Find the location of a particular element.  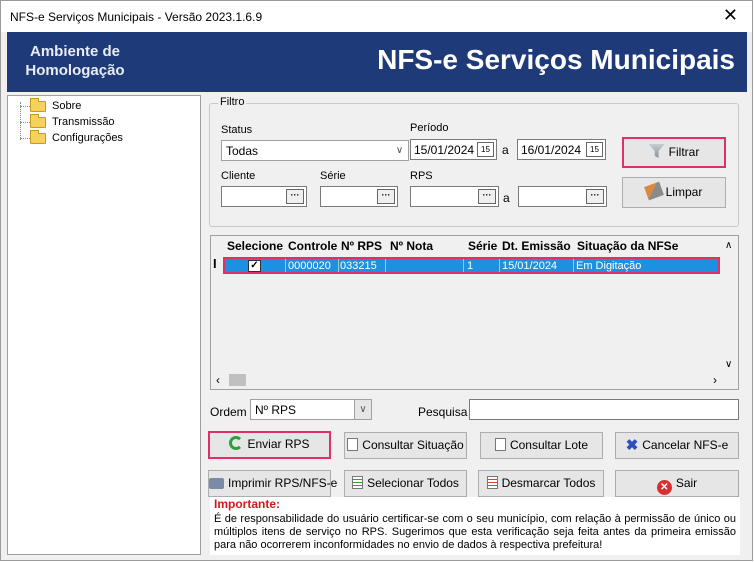

environment-line2: Homologação is located at coordinates (75, 70).